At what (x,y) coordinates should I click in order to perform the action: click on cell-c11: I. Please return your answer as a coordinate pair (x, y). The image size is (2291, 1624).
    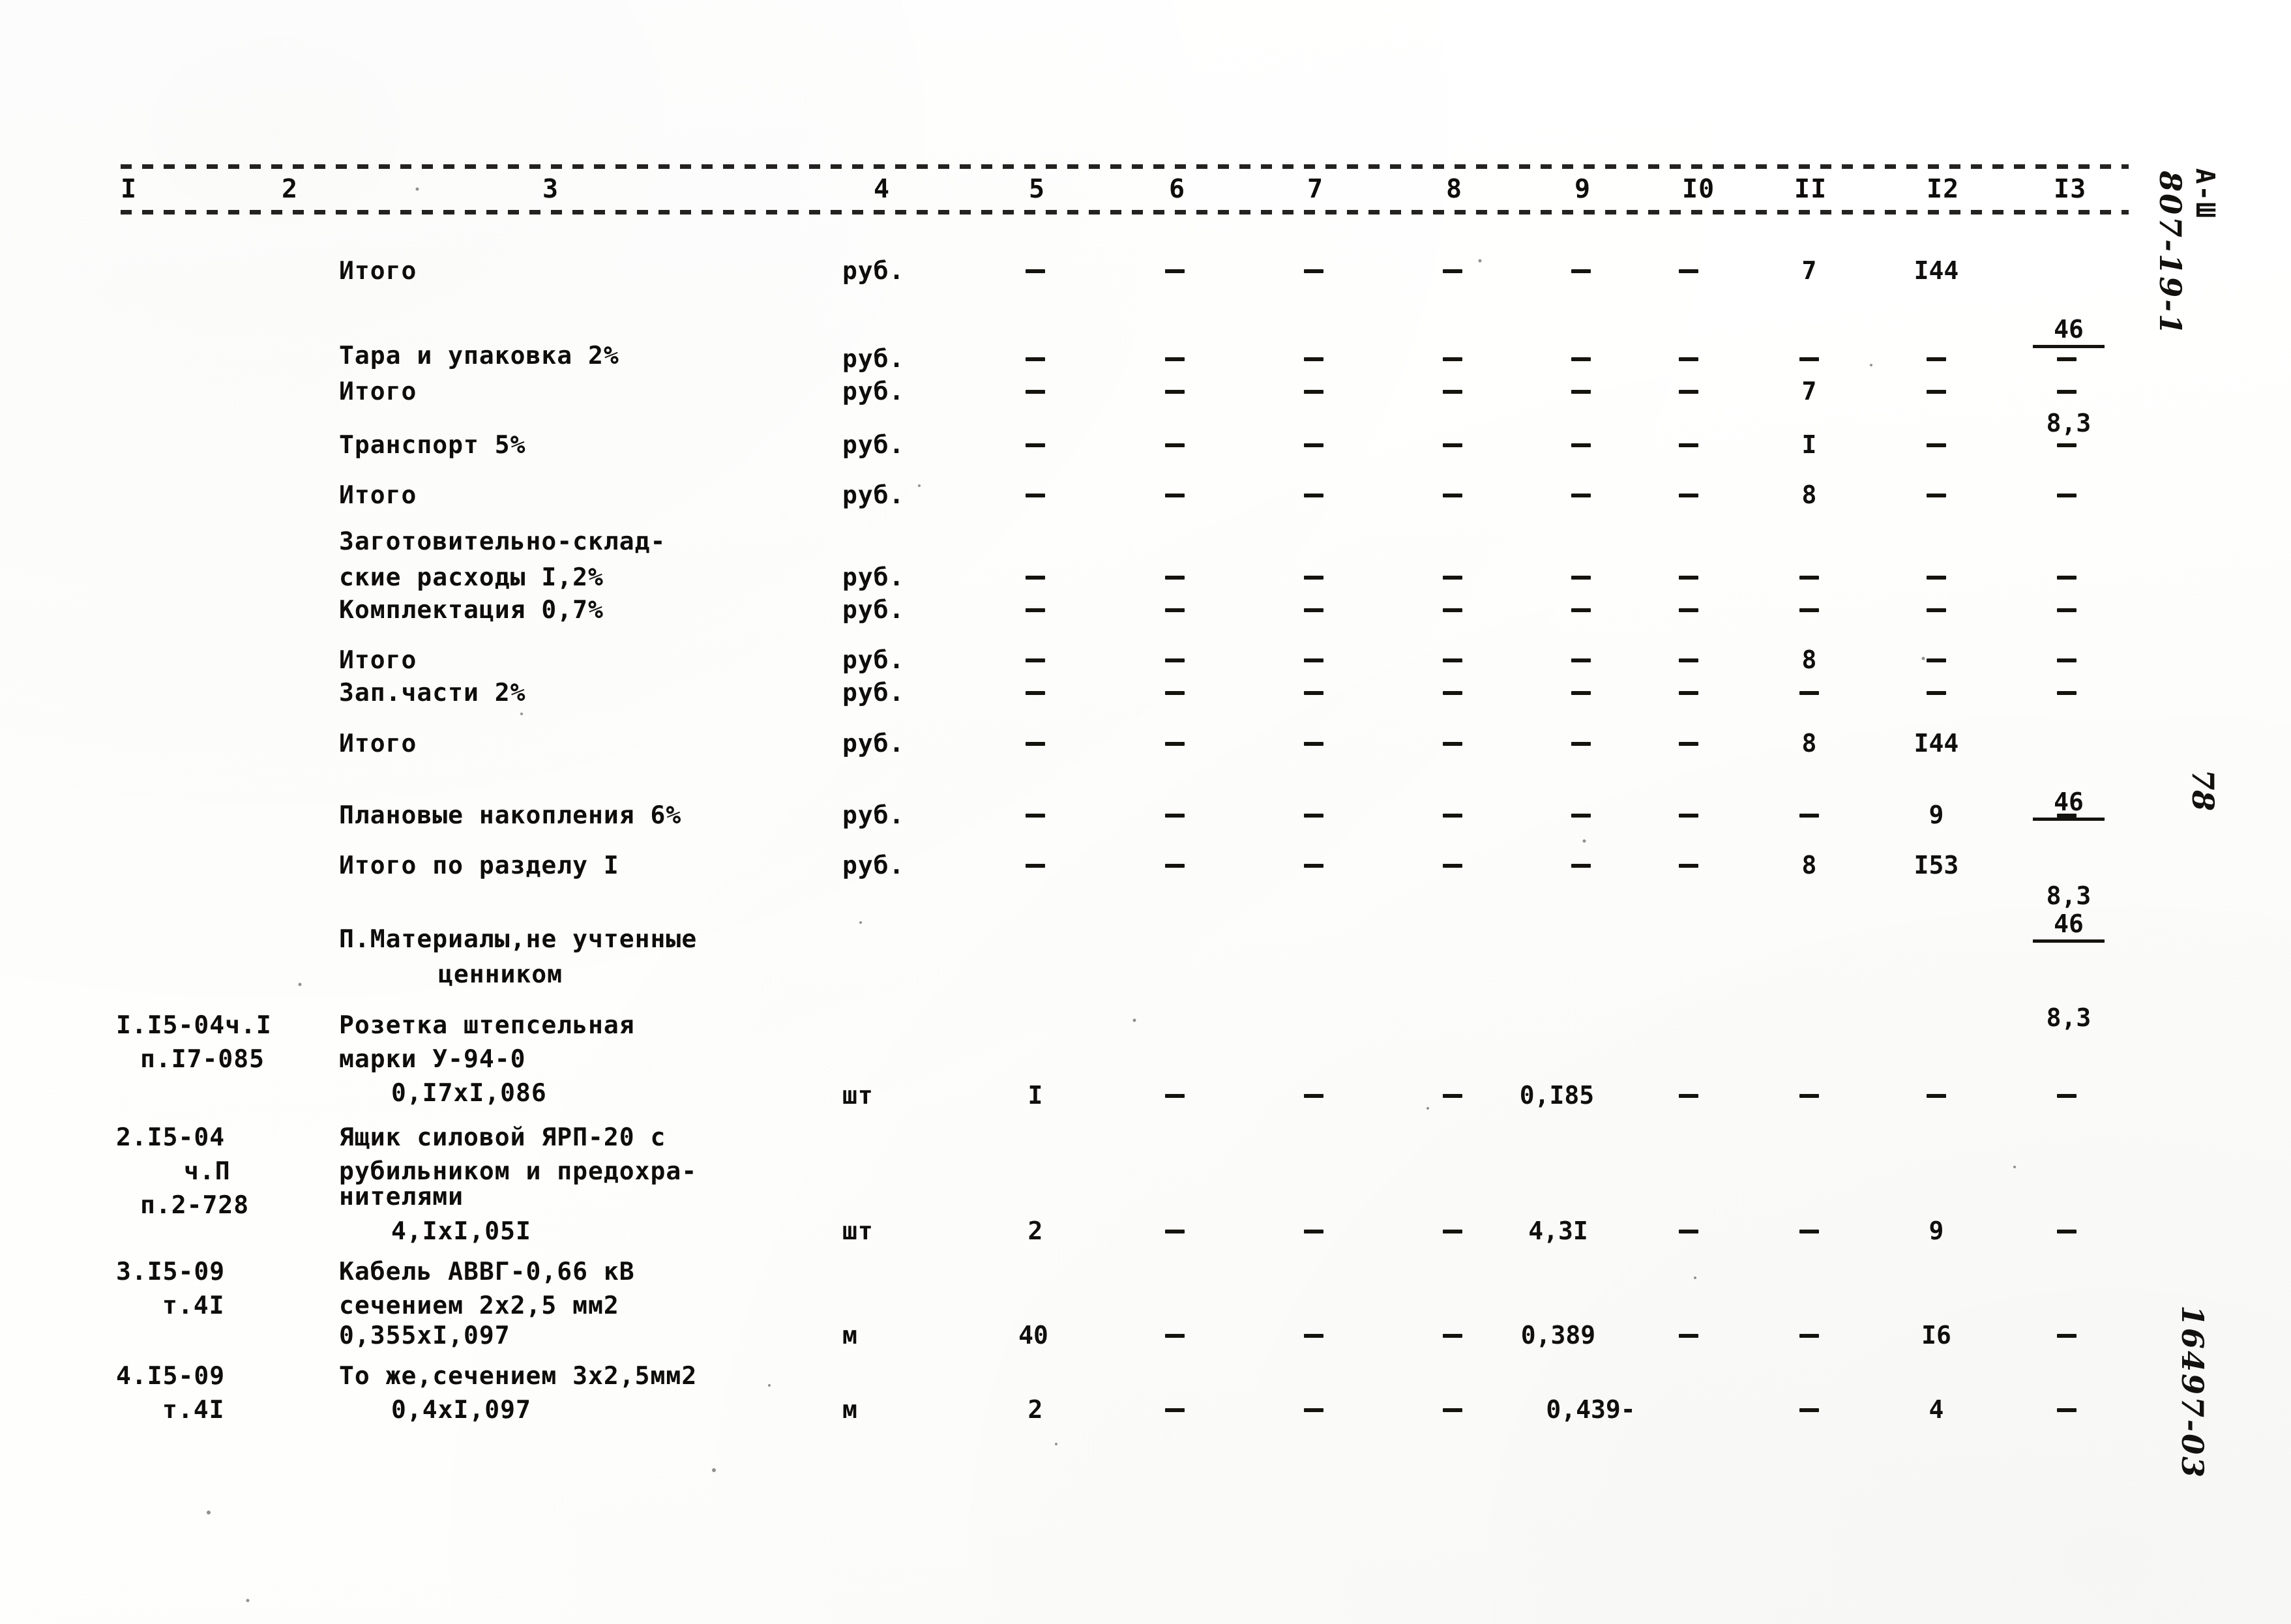
    Looking at the image, I should click on (1809, 445).